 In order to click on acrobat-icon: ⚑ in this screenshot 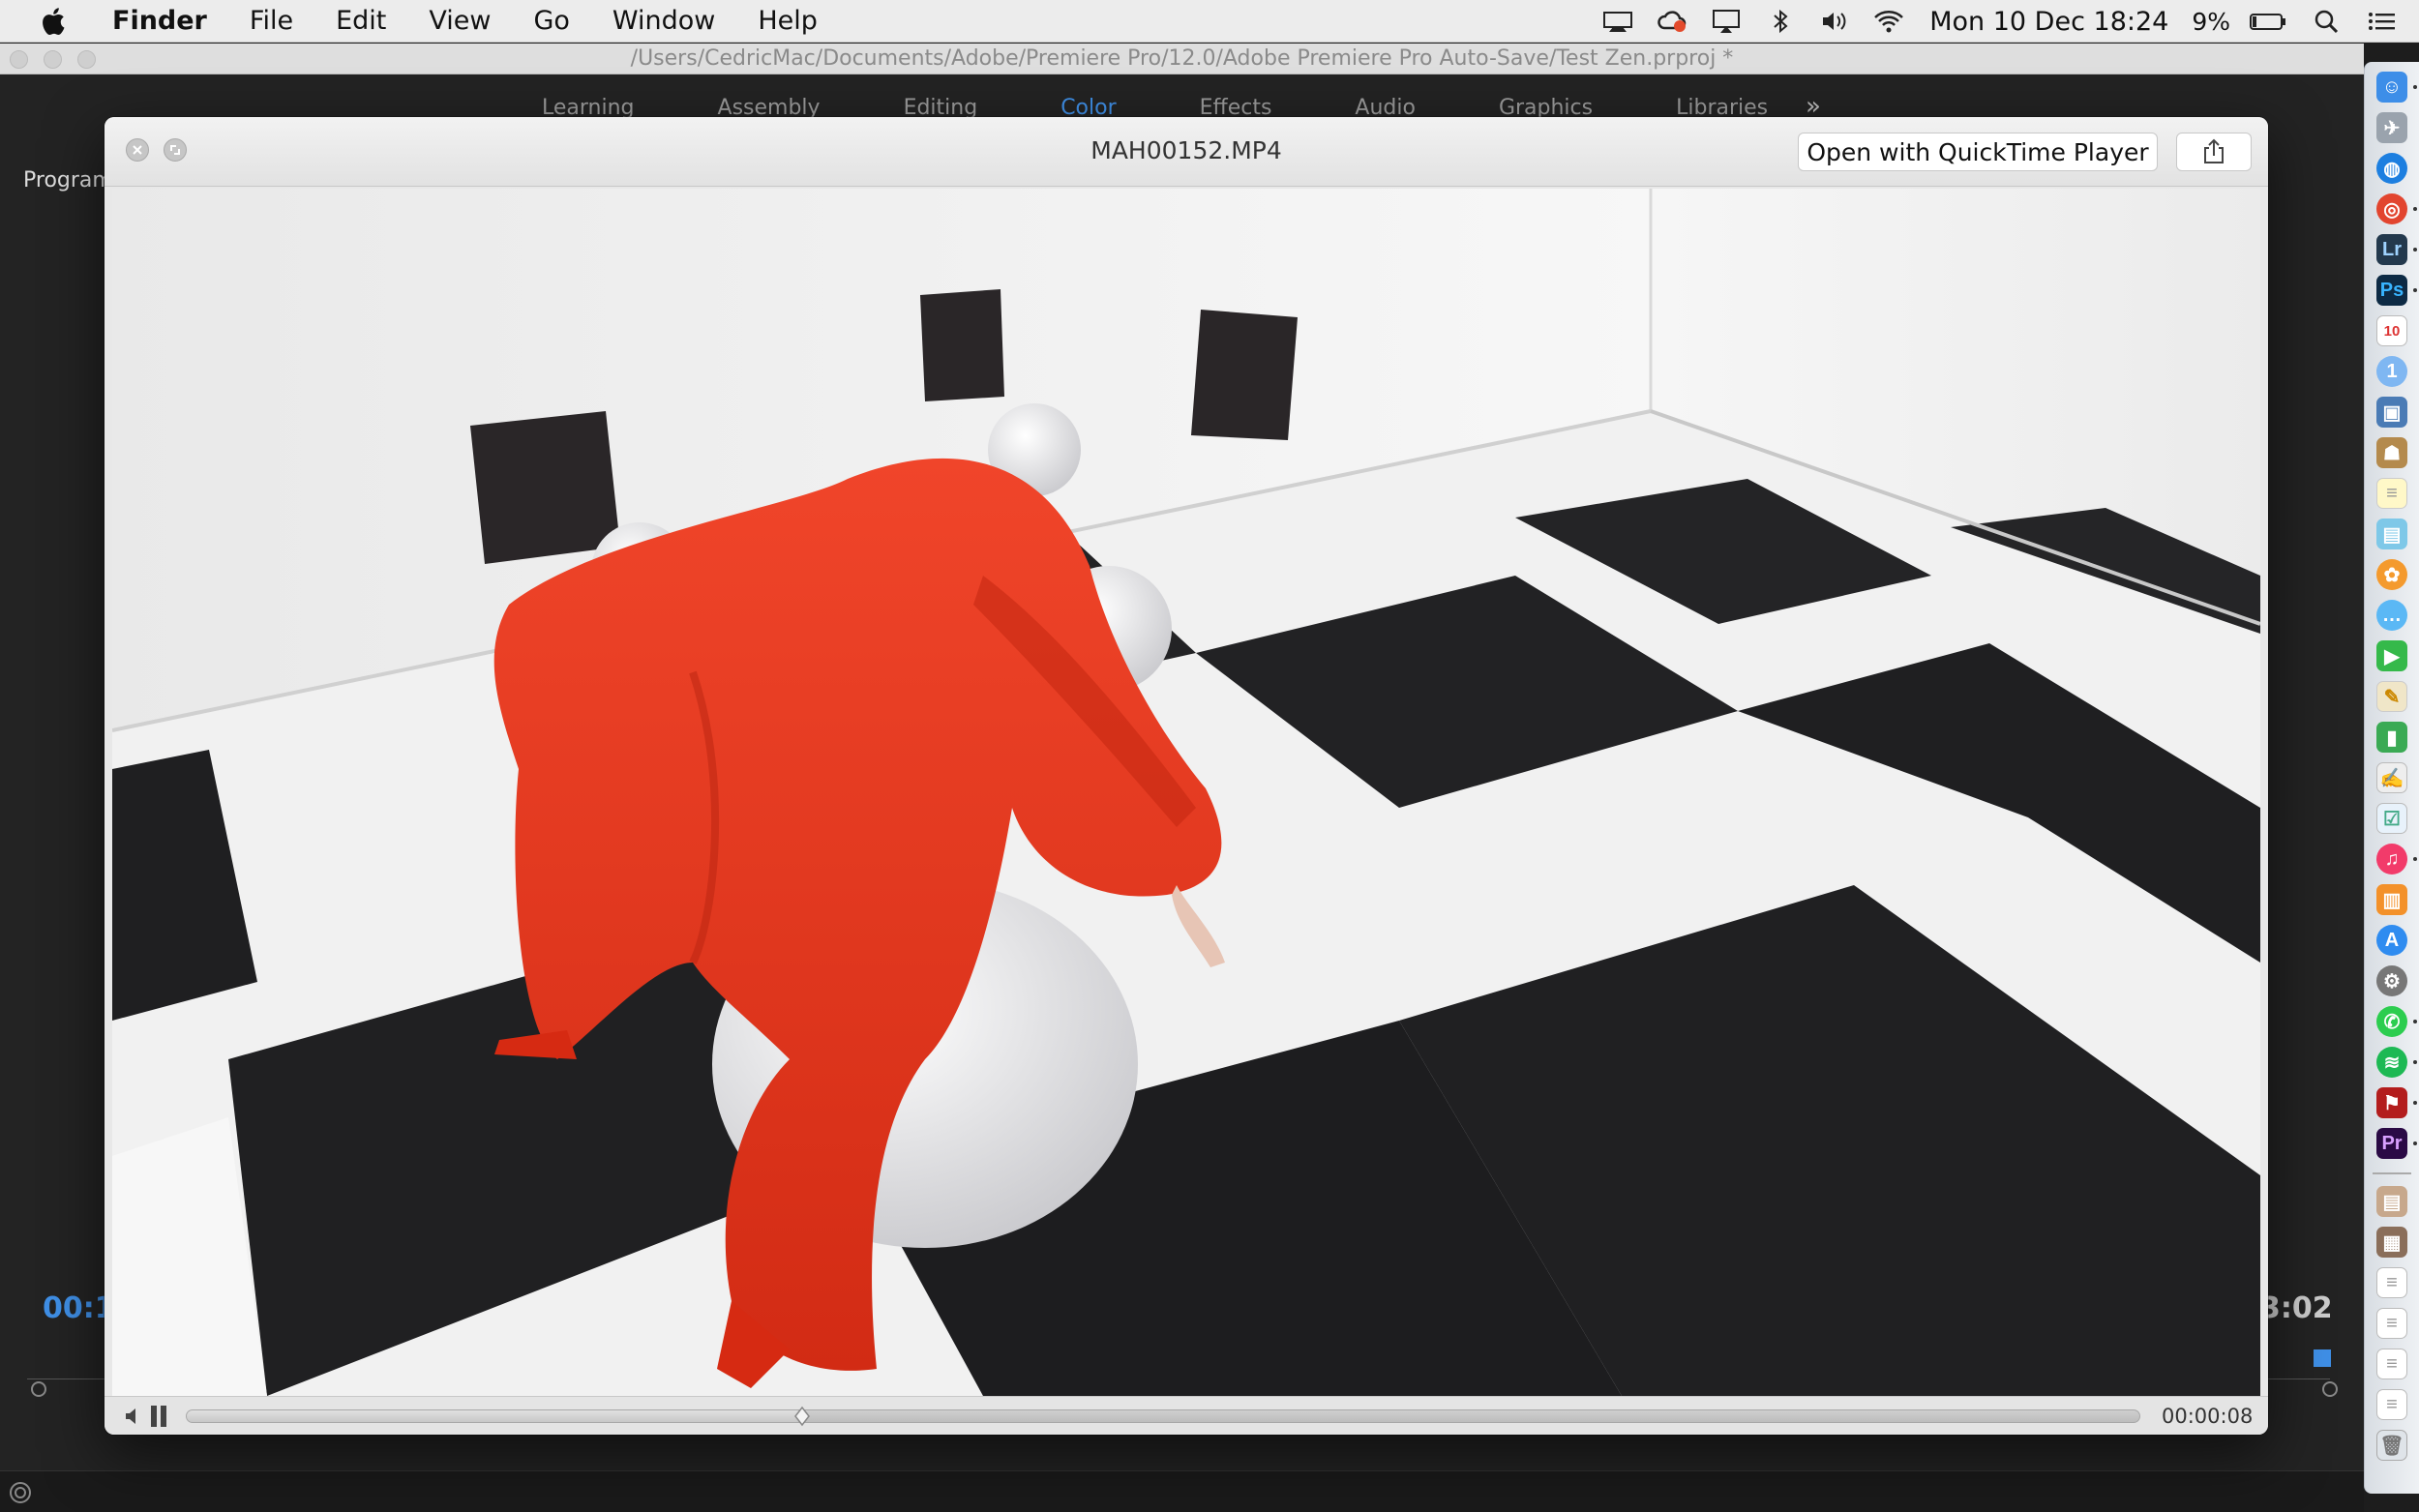, I will do `click(2392, 1102)`.